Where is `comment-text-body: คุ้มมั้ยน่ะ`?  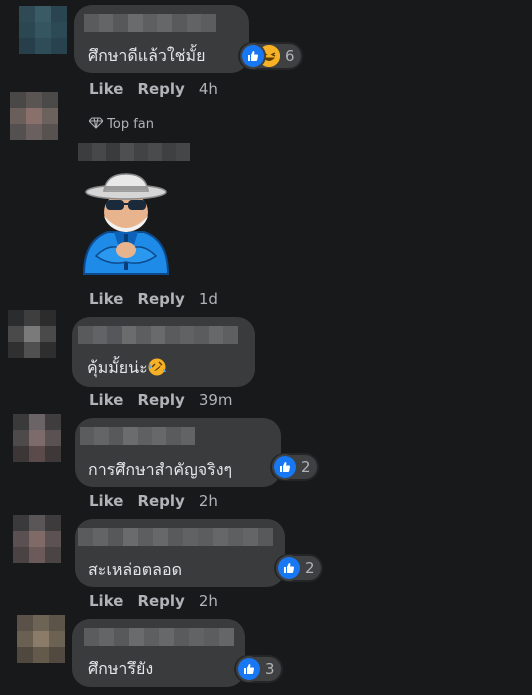 comment-text-body: คุ้มมั้ยน่ะ is located at coordinates (117, 367).